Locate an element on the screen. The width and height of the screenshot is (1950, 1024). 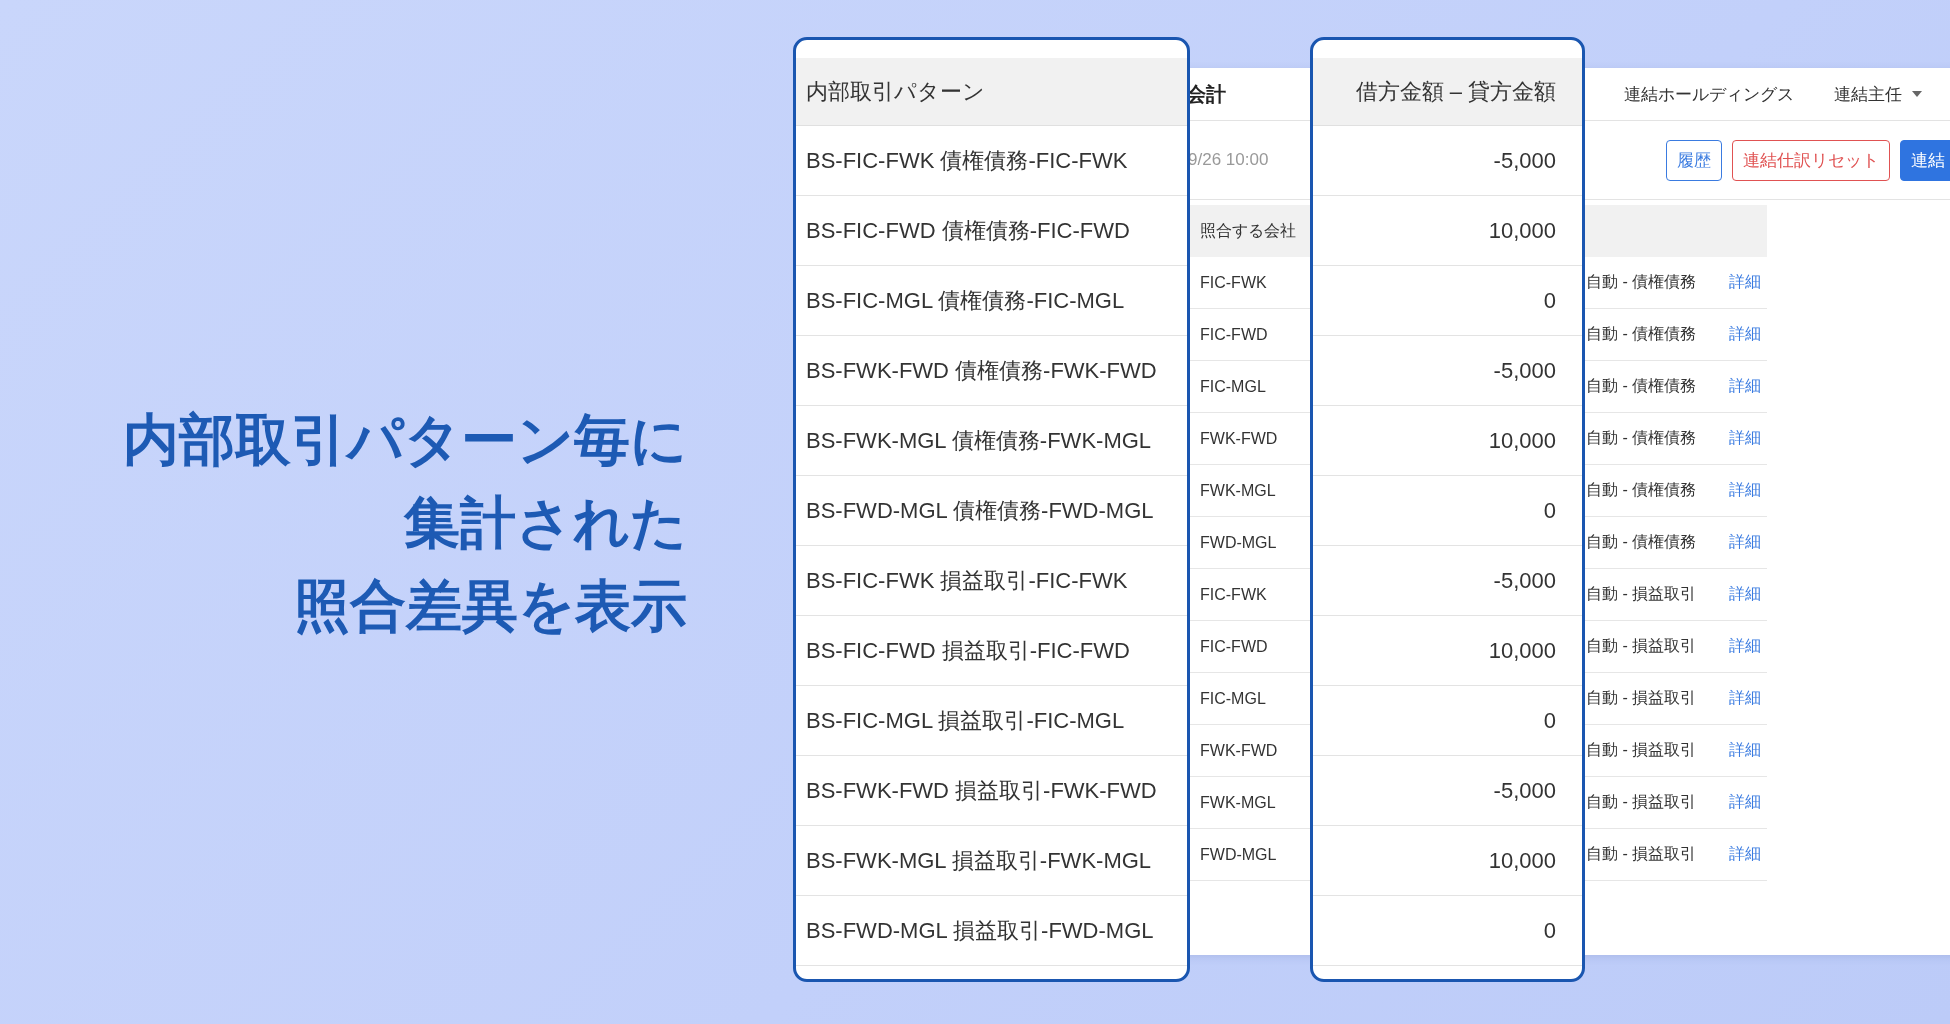
column-header: 照合する会社 is located at coordinates (1248, 230).